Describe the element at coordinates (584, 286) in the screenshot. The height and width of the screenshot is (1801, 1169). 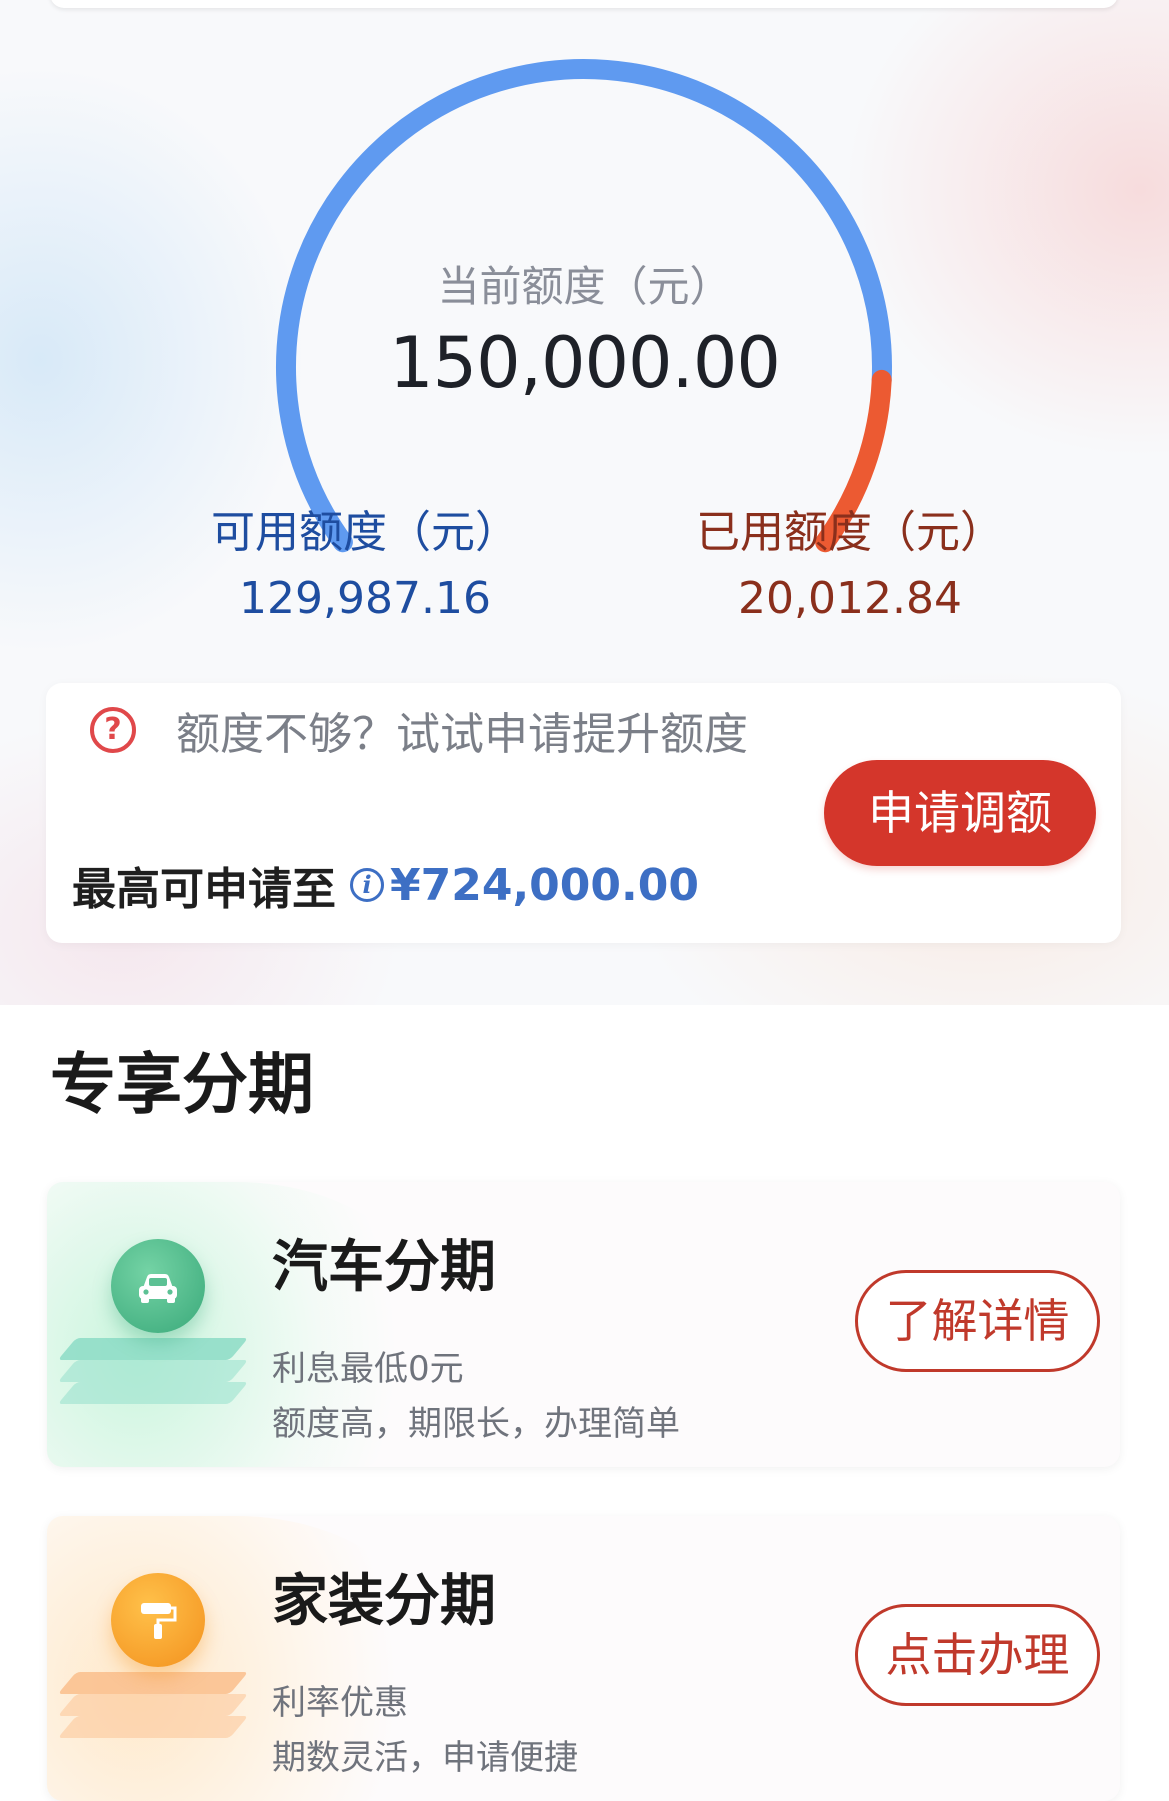
I see `current-limit-label: 当前额度（元）` at that location.